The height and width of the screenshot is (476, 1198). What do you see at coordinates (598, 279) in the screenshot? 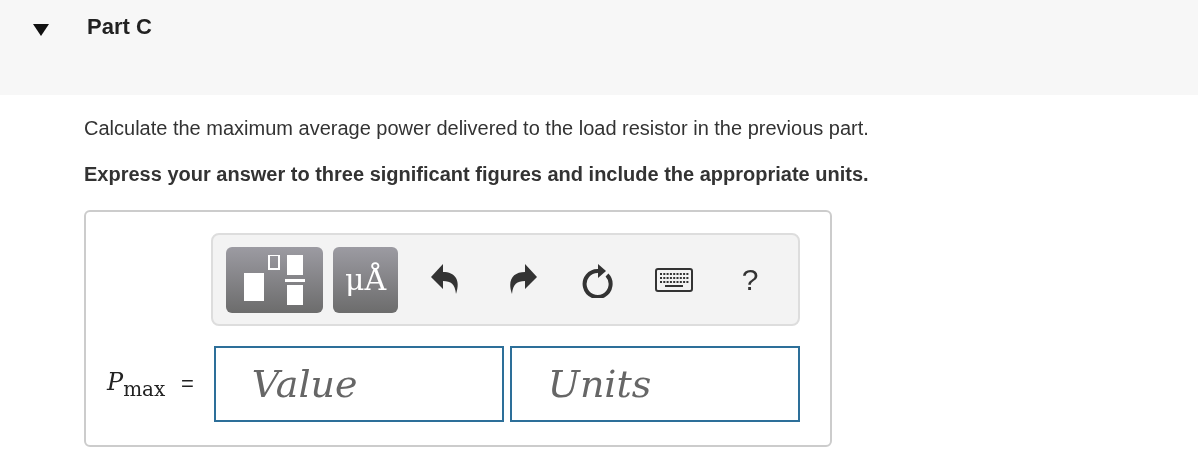
I see `circular-arrow-icon` at bounding box center [598, 279].